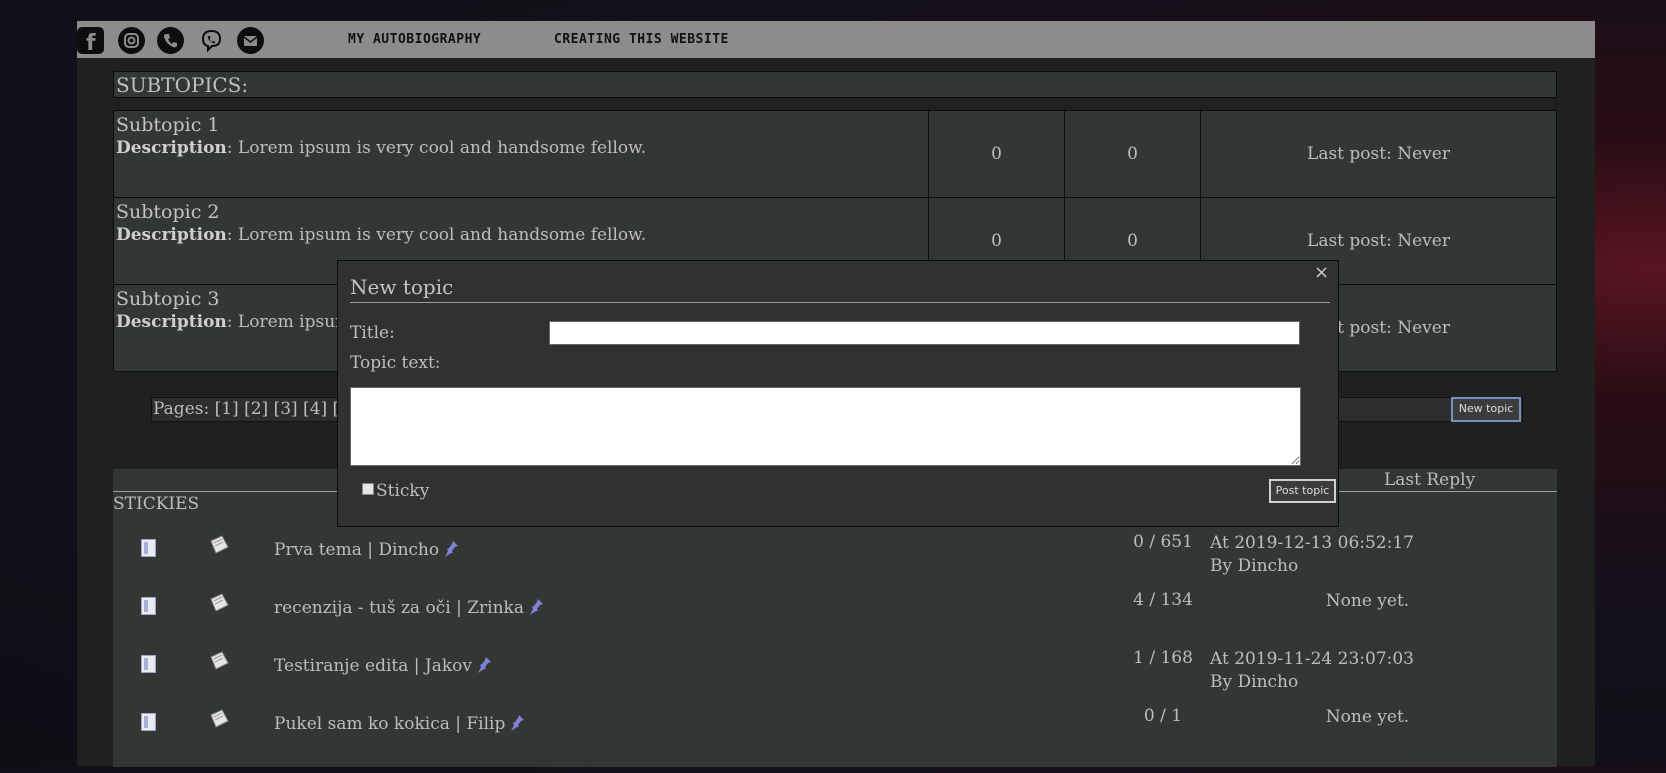  I want to click on svg-text: f, so click(91, 42).